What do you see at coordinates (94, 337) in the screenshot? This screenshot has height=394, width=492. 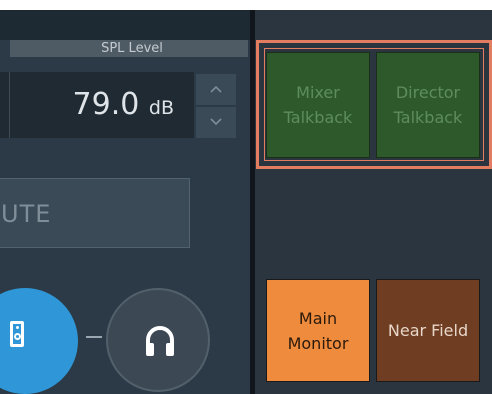 I see `source-connector` at bounding box center [94, 337].